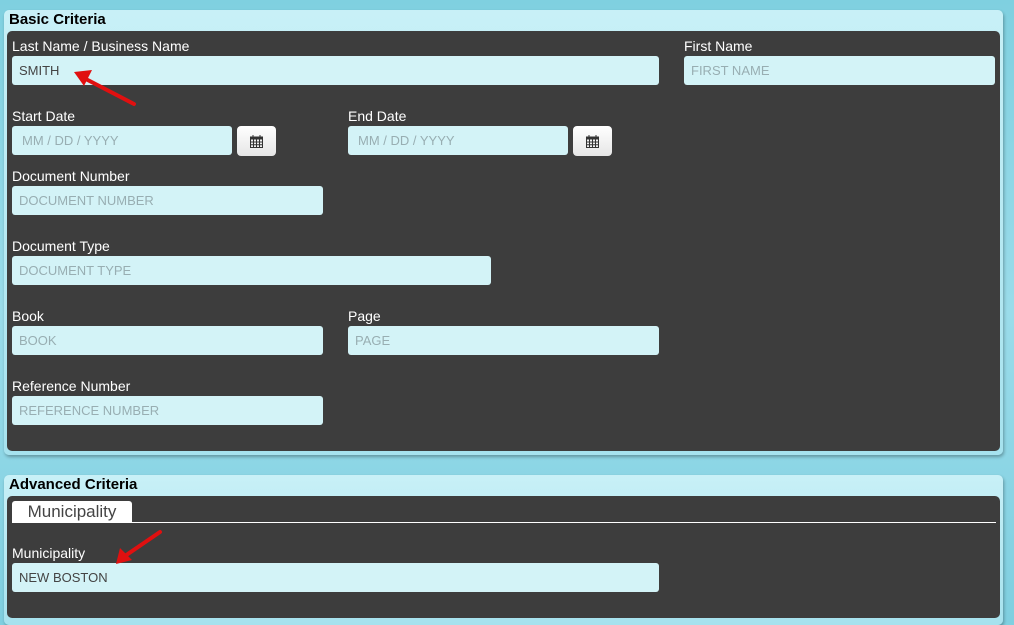 The height and width of the screenshot is (625, 1014). I want to click on start-date-calendar-button, so click(256, 141).